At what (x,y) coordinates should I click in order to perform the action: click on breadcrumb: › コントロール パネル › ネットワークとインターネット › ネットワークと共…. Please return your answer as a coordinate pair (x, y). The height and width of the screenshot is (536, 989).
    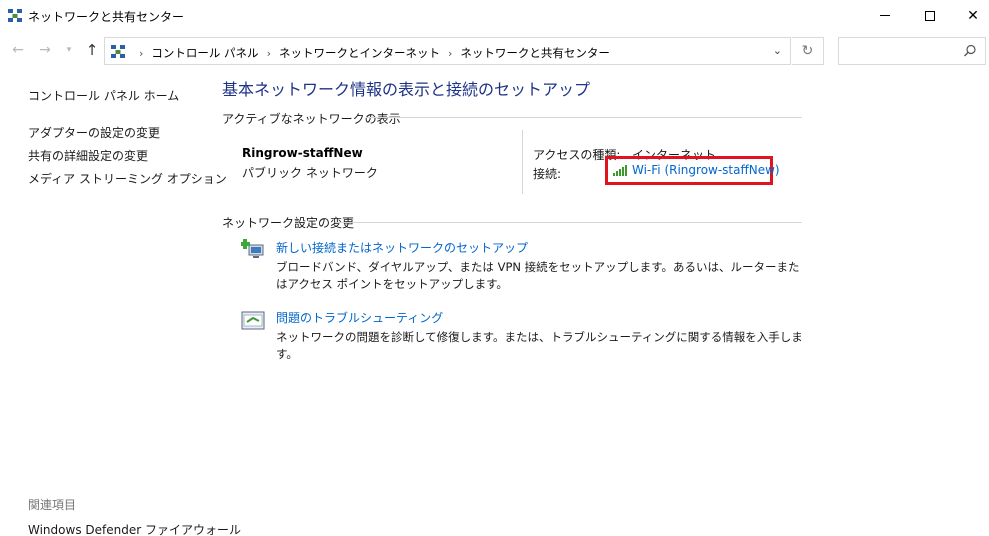
    Looking at the image, I should click on (370, 53).